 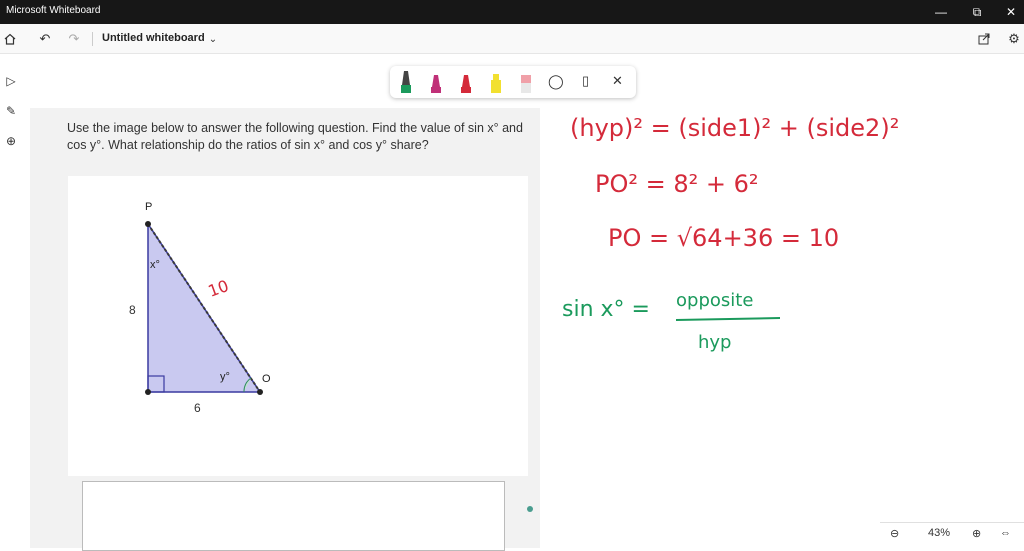 What do you see at coordinates (74, 39) in the screenshot?
I see `redo-icon: ↷` at bounding box center [74, 39].